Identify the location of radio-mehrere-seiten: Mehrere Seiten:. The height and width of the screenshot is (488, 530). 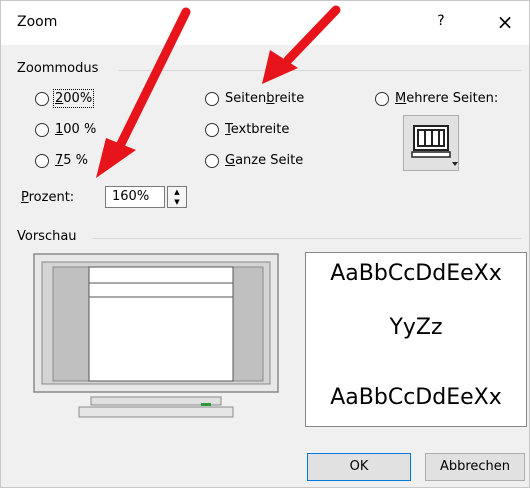
(436, 98).